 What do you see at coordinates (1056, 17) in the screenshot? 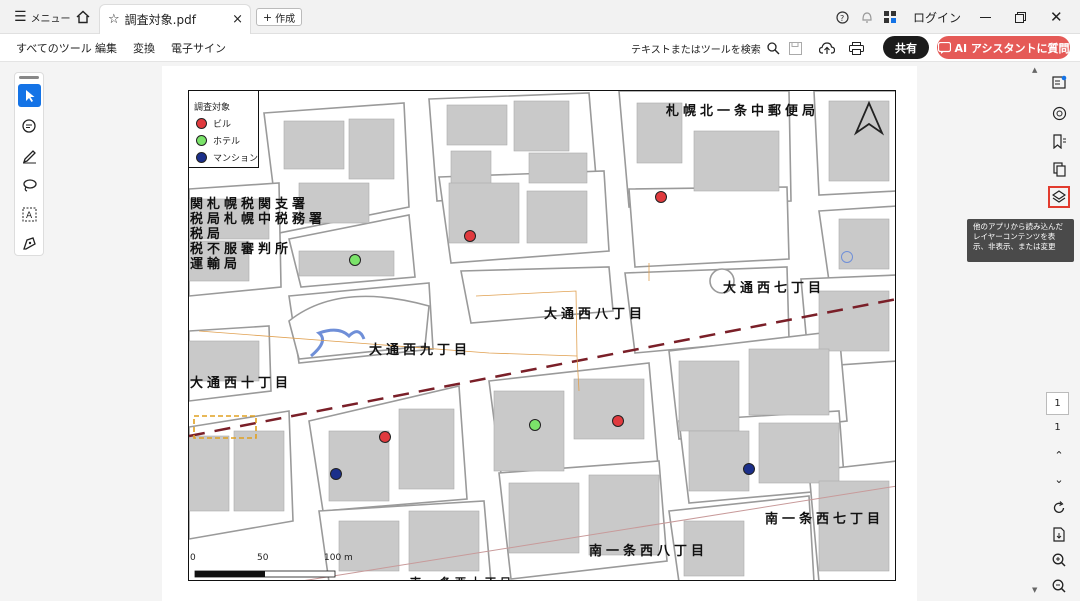
I see `close-window-icon: ✕` at bounding box center [1056, 17].